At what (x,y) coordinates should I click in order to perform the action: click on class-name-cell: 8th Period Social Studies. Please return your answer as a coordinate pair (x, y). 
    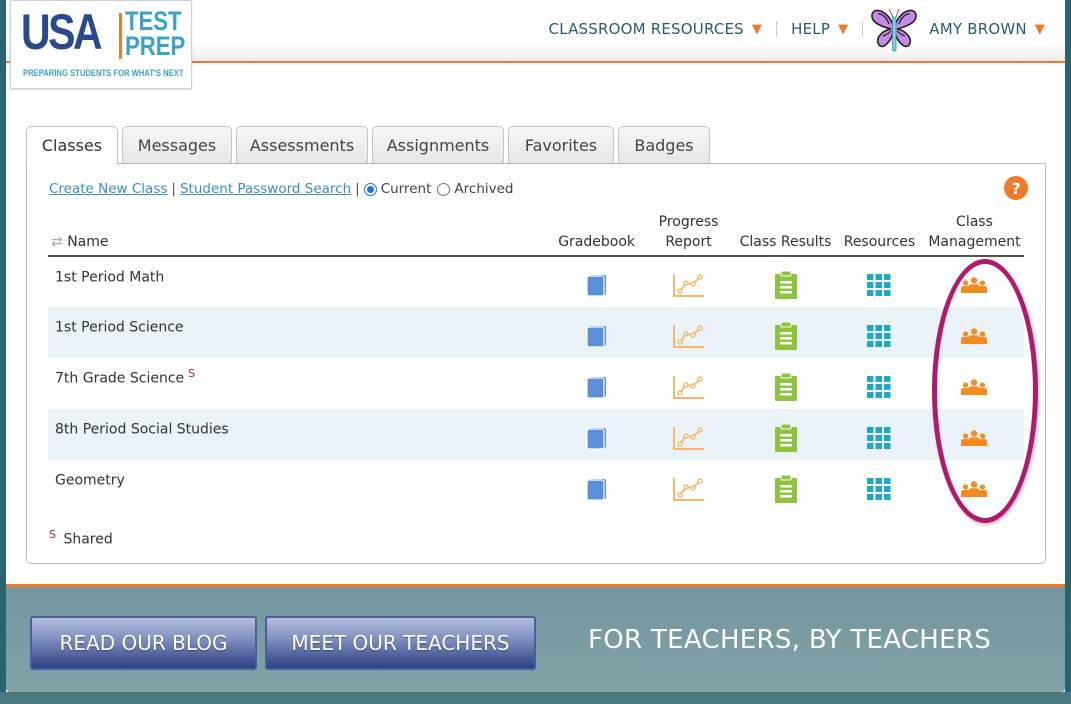
    Looking at the image, I should click on (301, 434).